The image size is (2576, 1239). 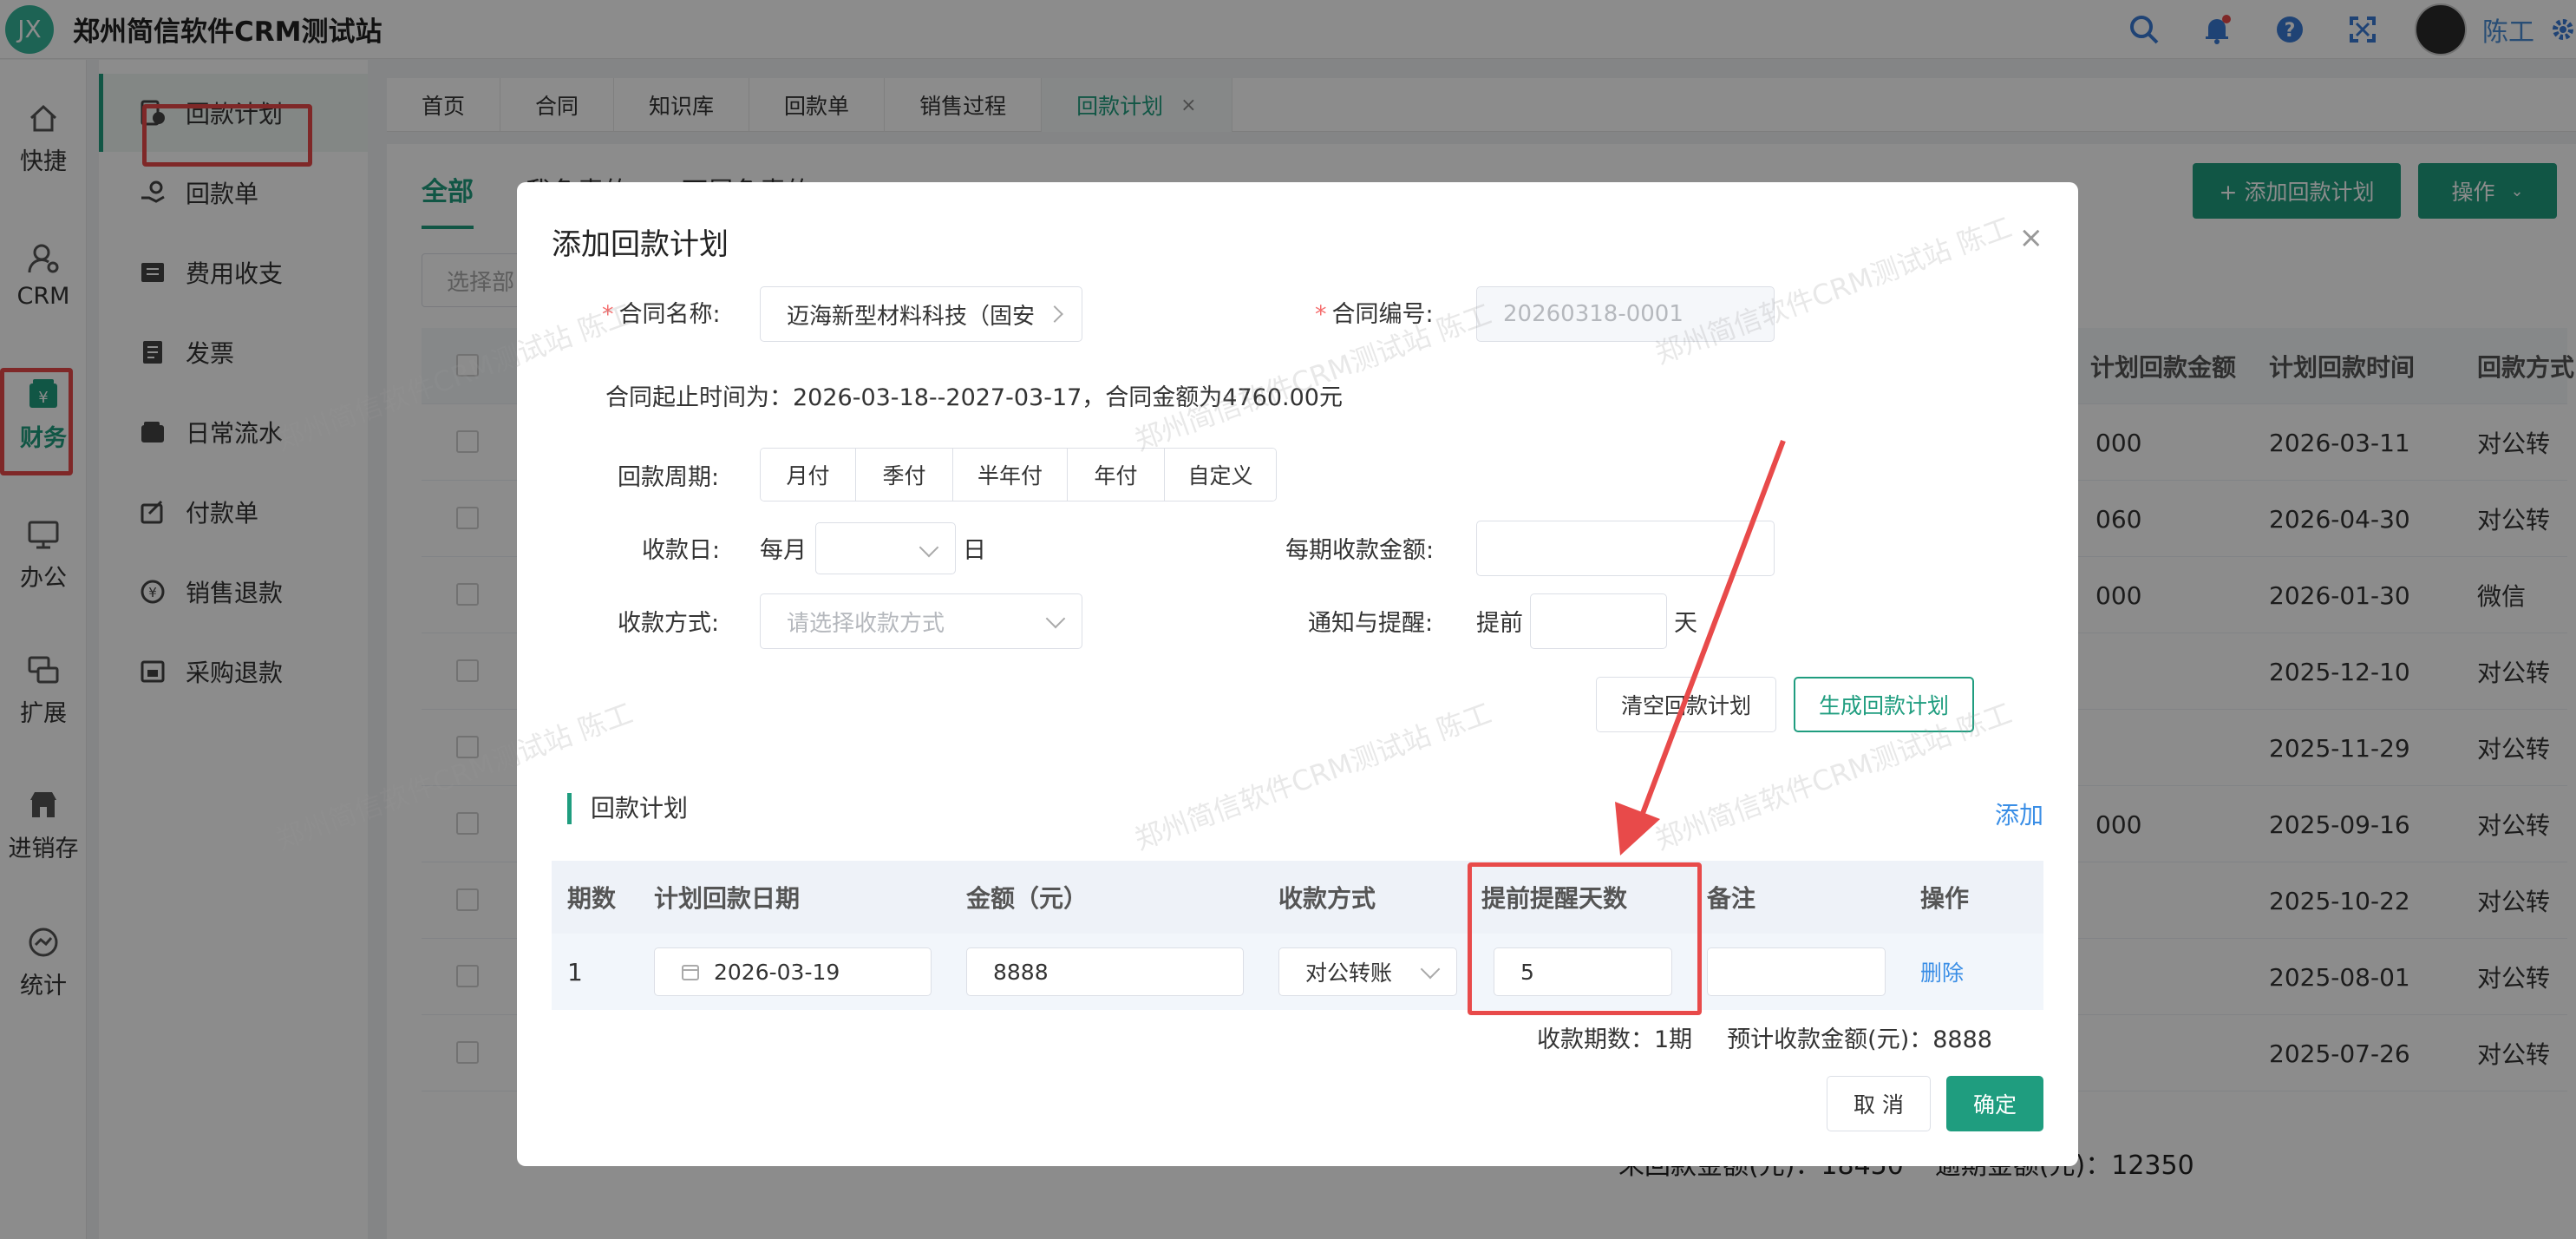 I want to click on summary-count: 收款期数：1期, so click(x=1615, y=1039).